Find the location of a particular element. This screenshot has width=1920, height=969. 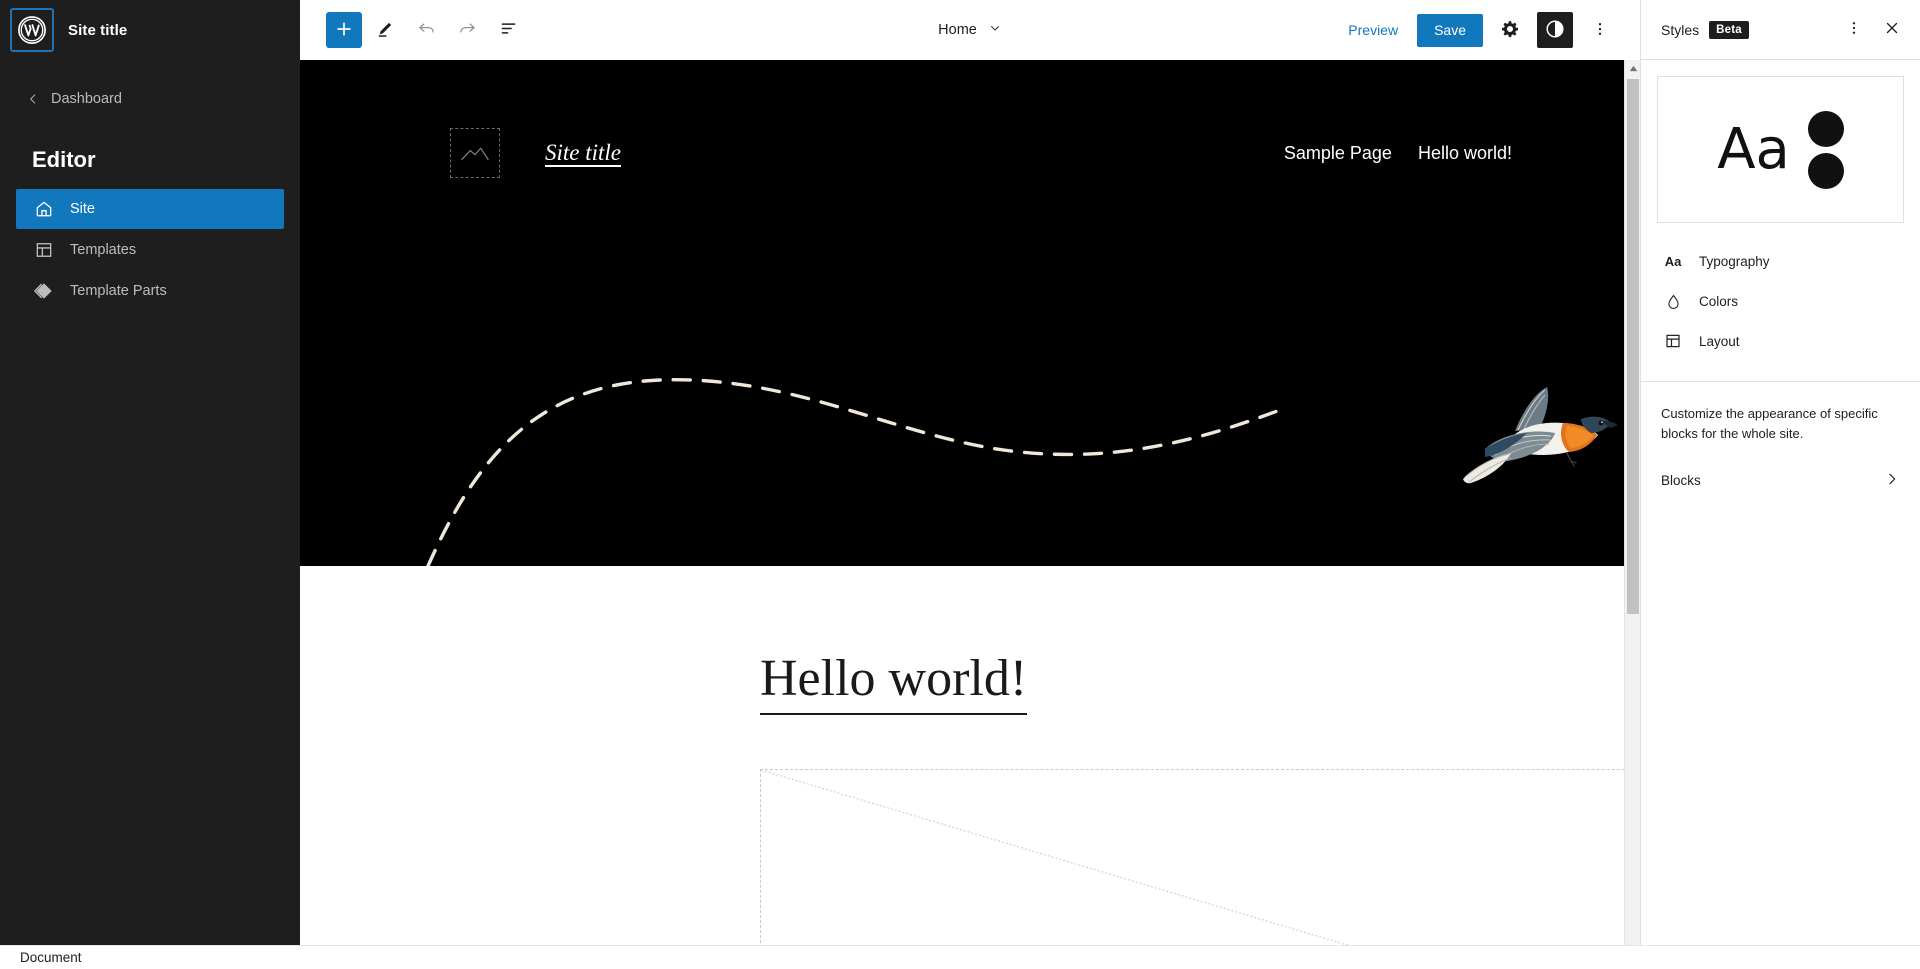

header-row: Site title Sample Page Hello world! is located at coordinates (962, 119).